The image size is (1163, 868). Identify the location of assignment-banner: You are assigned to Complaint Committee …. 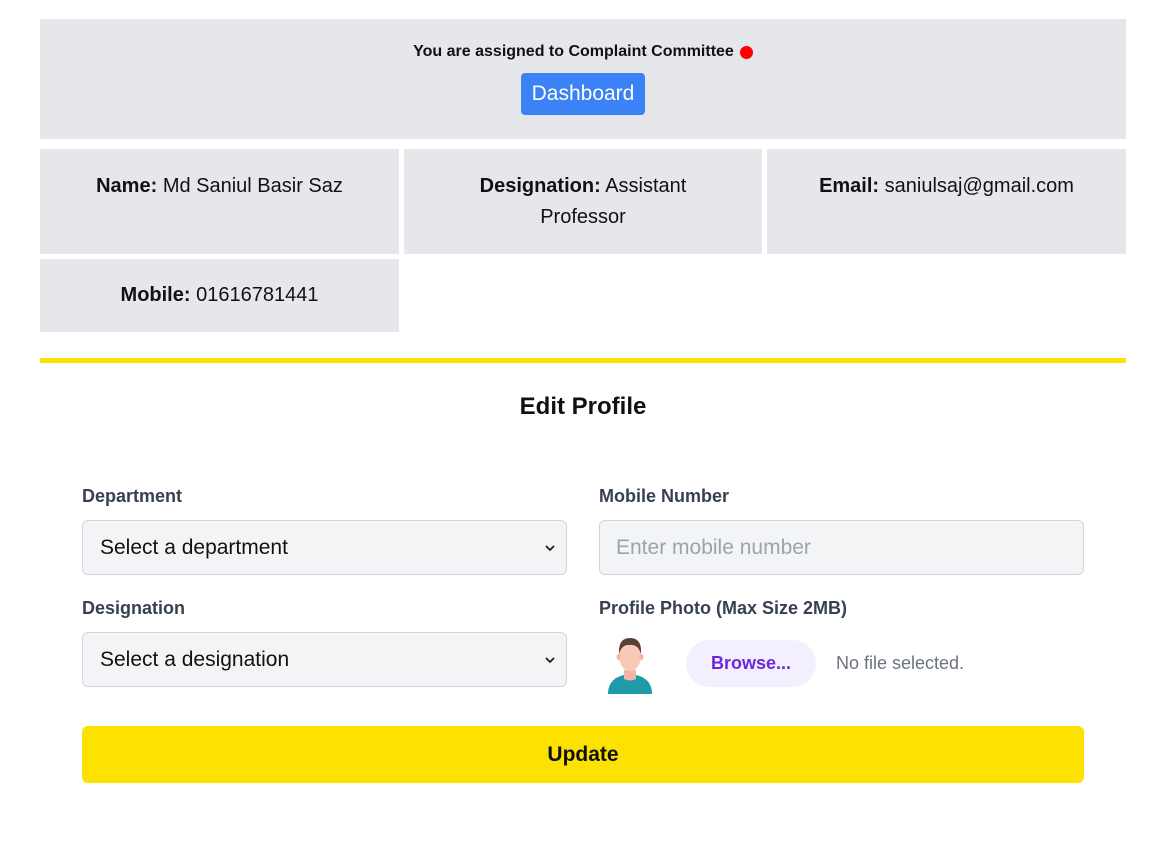
(583, 79).